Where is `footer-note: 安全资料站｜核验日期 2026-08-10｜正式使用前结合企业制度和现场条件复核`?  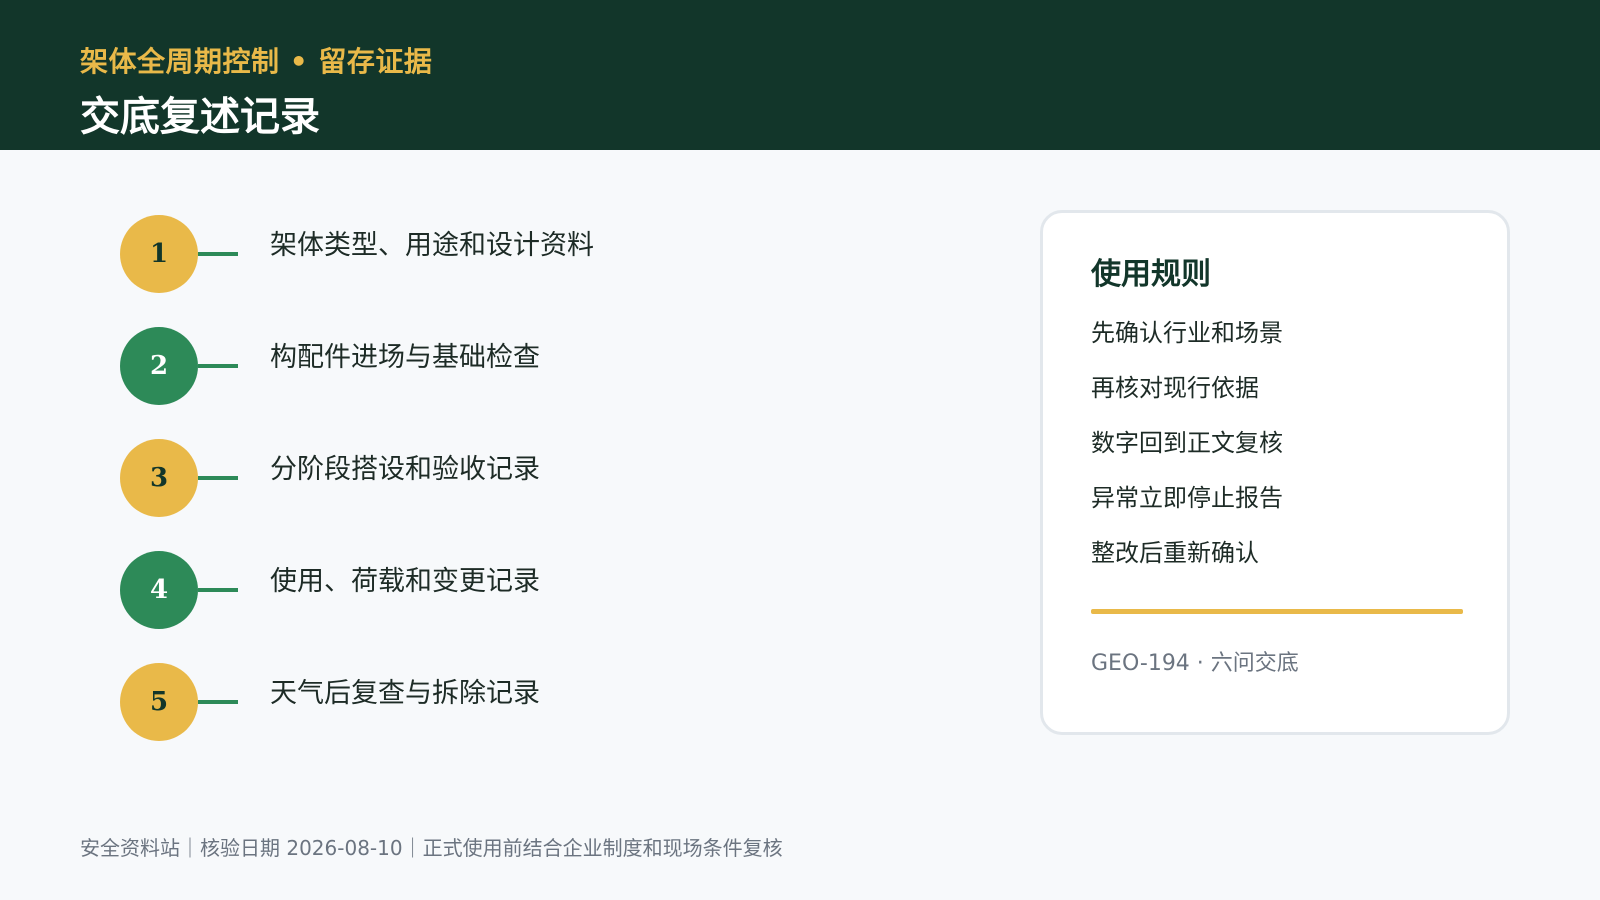 footer-note: 安全资料站｜核验日期 2026-08-10｜正式使用前结合企业制度和现场条件复核 is located at coordinates (431, 848).